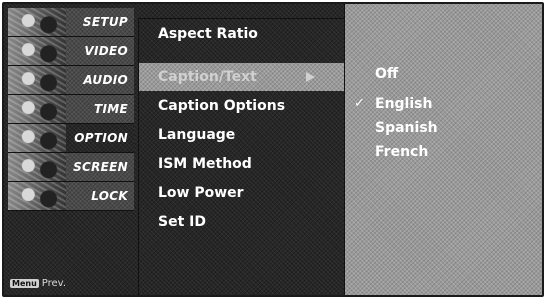 Image resolution: width=546 pixels, height=299 pixels. What do you see at coordinates (222, 106) in the screenshot?
I see `option-label: Caption Options` at bounding box center [222, 106].